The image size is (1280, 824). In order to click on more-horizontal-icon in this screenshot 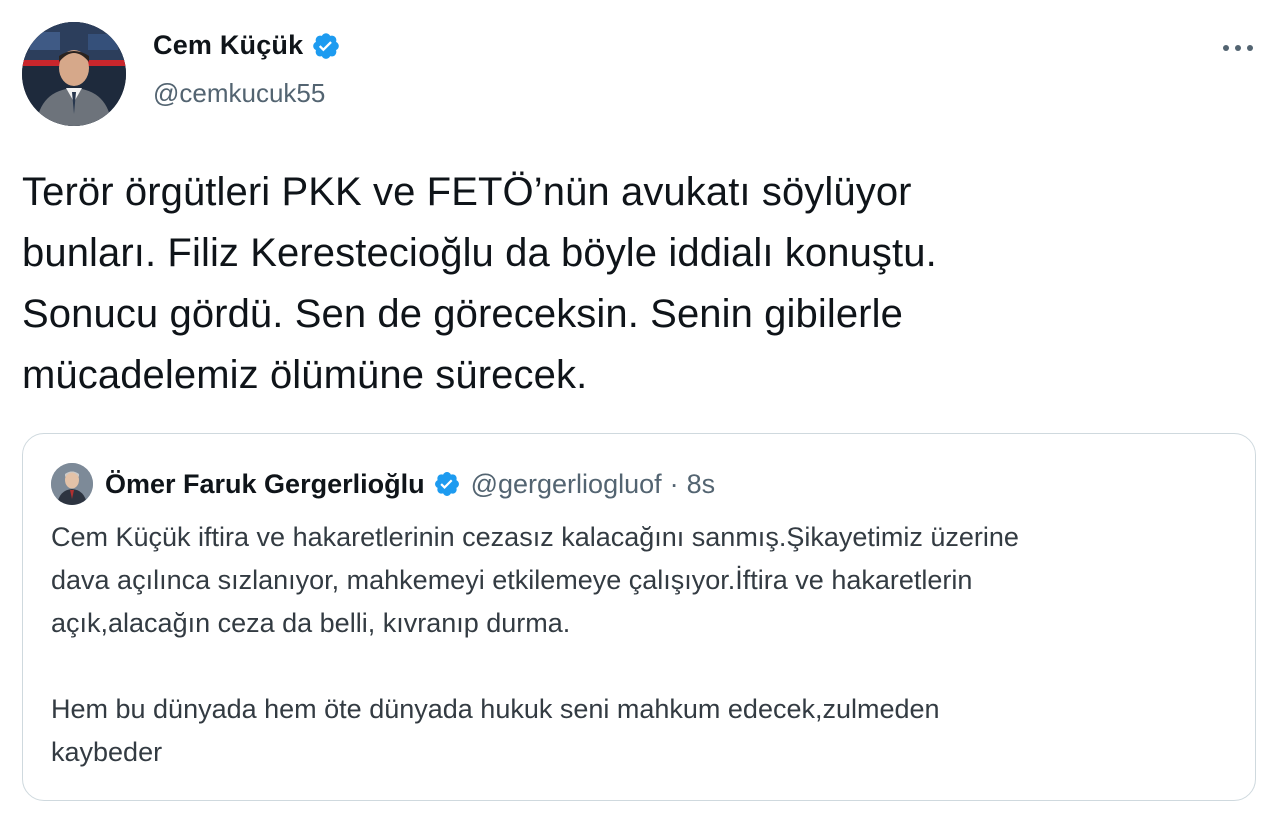, I will do `click(1238, 48)`.